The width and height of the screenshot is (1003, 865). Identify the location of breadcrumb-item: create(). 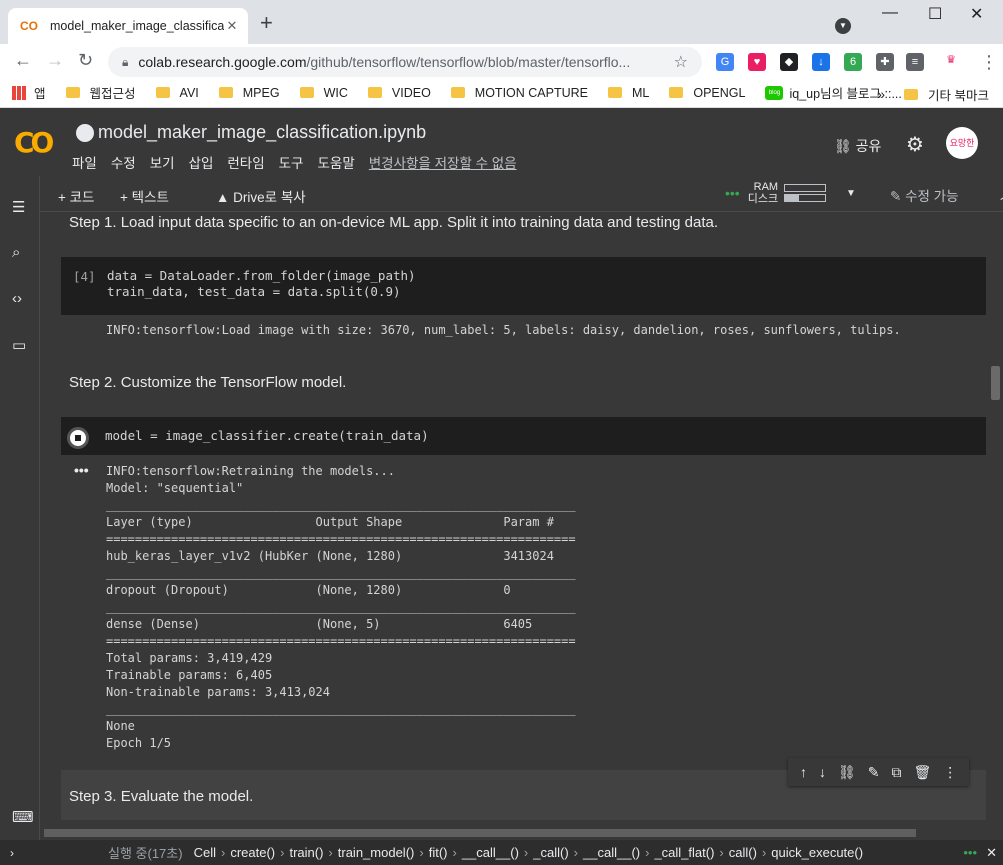
(252, 852).